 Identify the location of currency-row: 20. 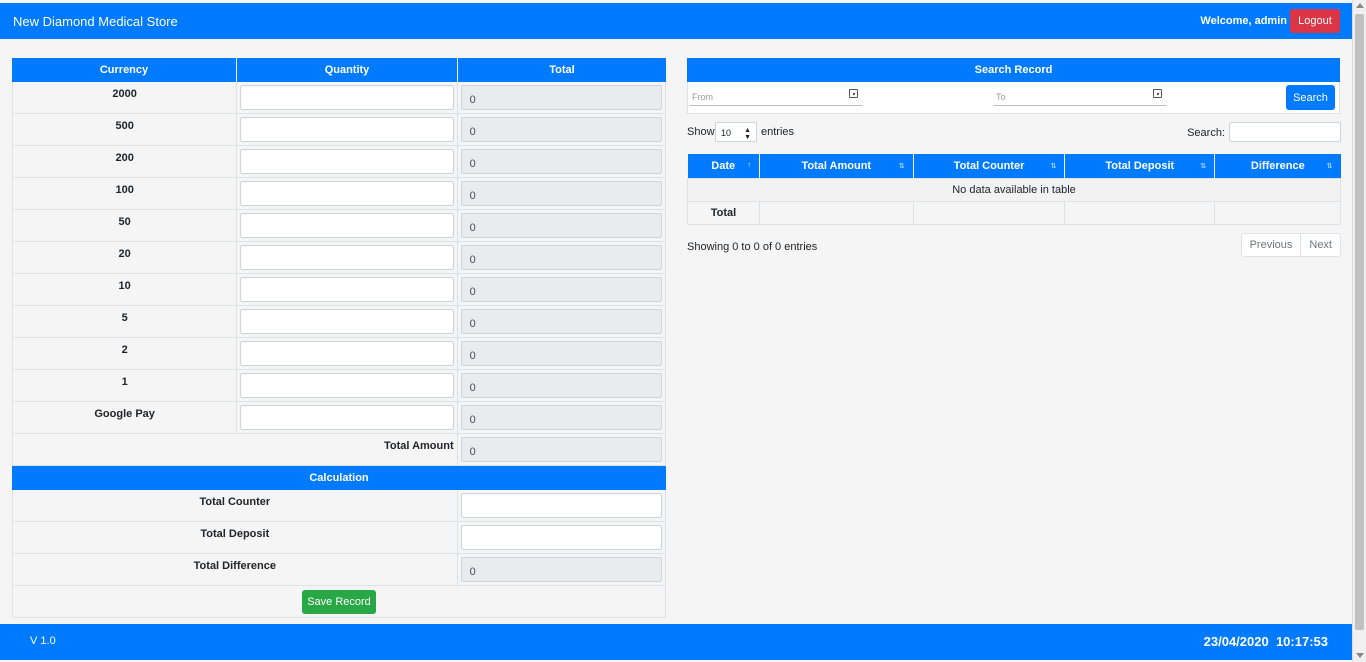
(339, 354).